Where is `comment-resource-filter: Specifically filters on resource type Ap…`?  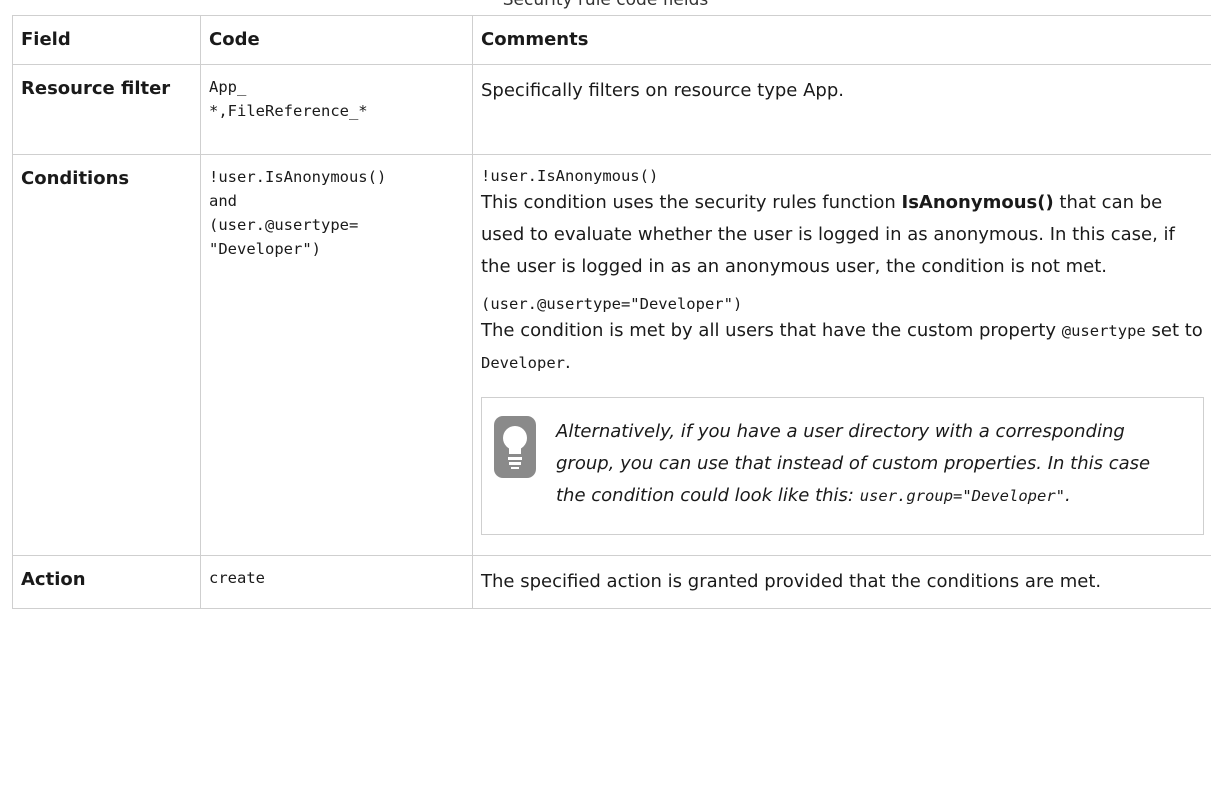 comment-resource-filter: Specifically filters on resource type Ap… is located at coordinates (841, 109).